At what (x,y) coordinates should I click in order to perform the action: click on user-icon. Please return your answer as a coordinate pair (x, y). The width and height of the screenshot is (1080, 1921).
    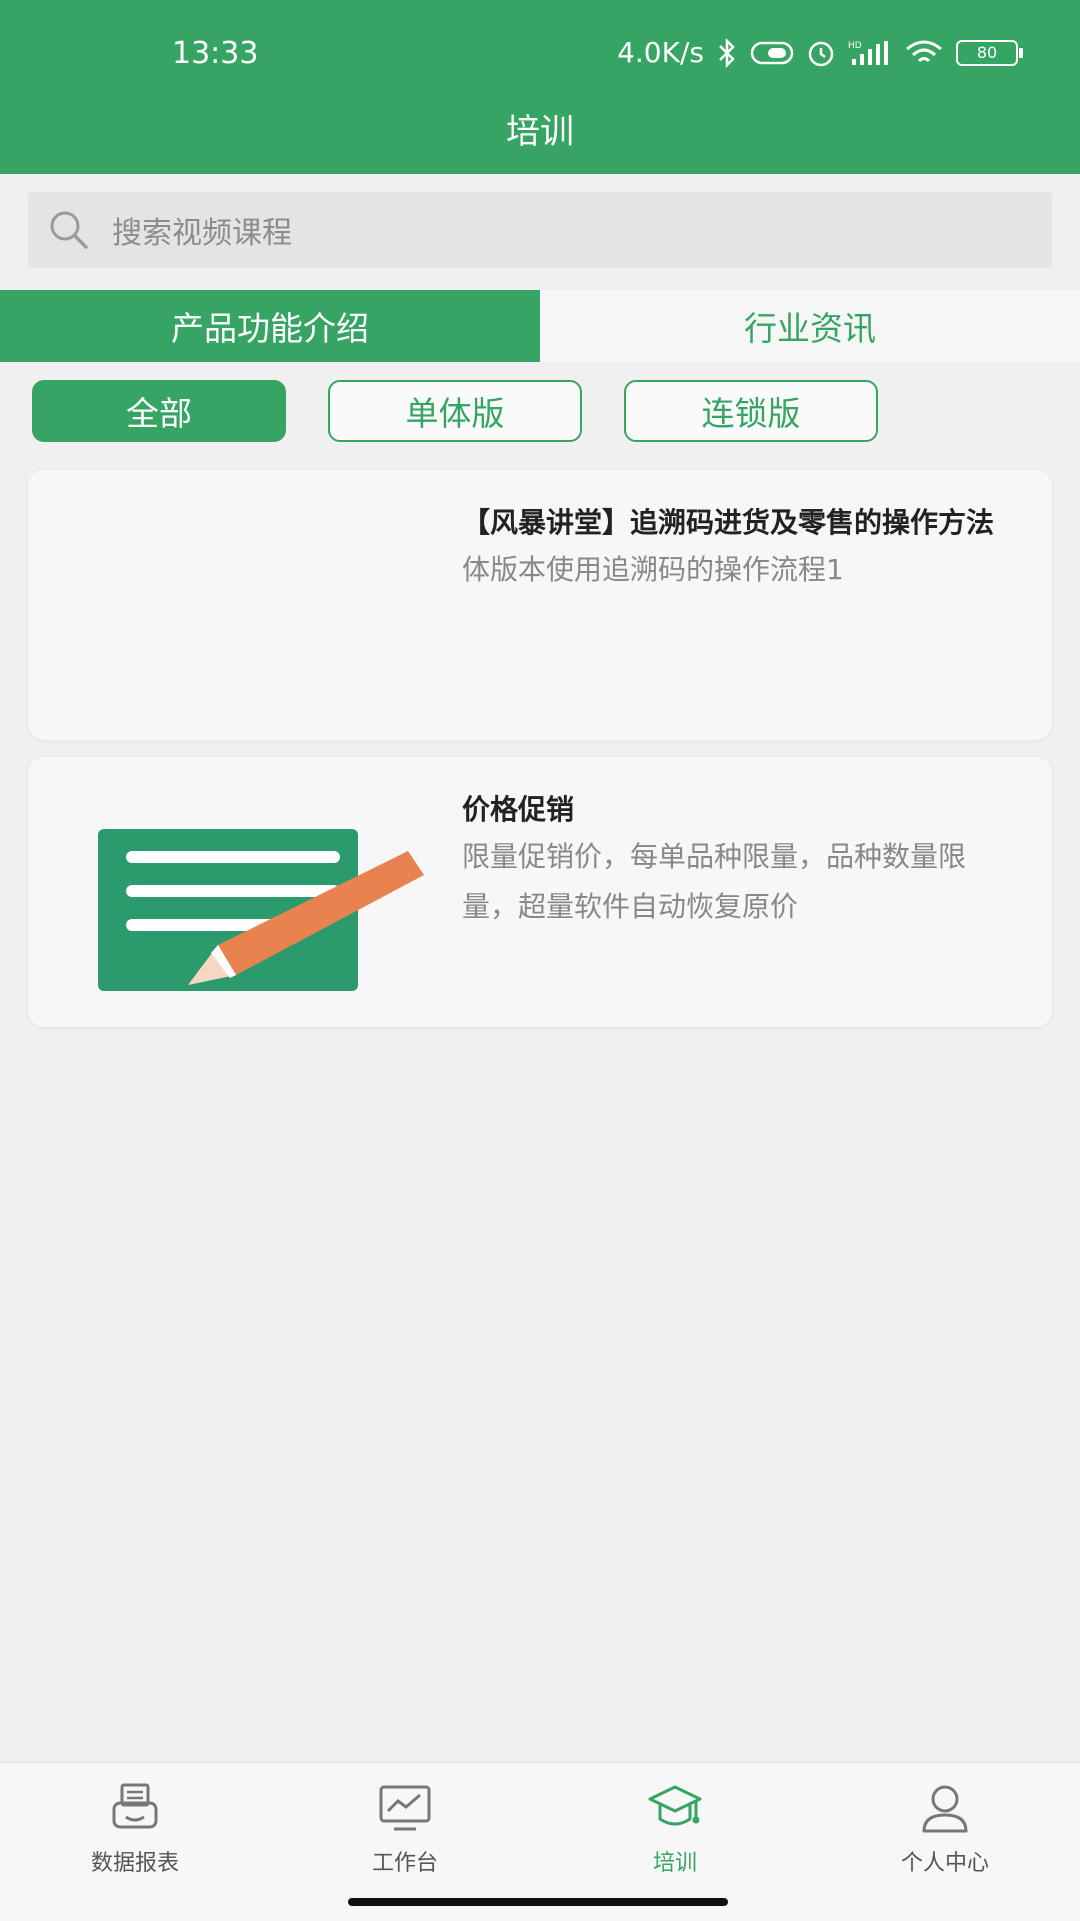
    Looking at the image, I should click on (945, 1809).